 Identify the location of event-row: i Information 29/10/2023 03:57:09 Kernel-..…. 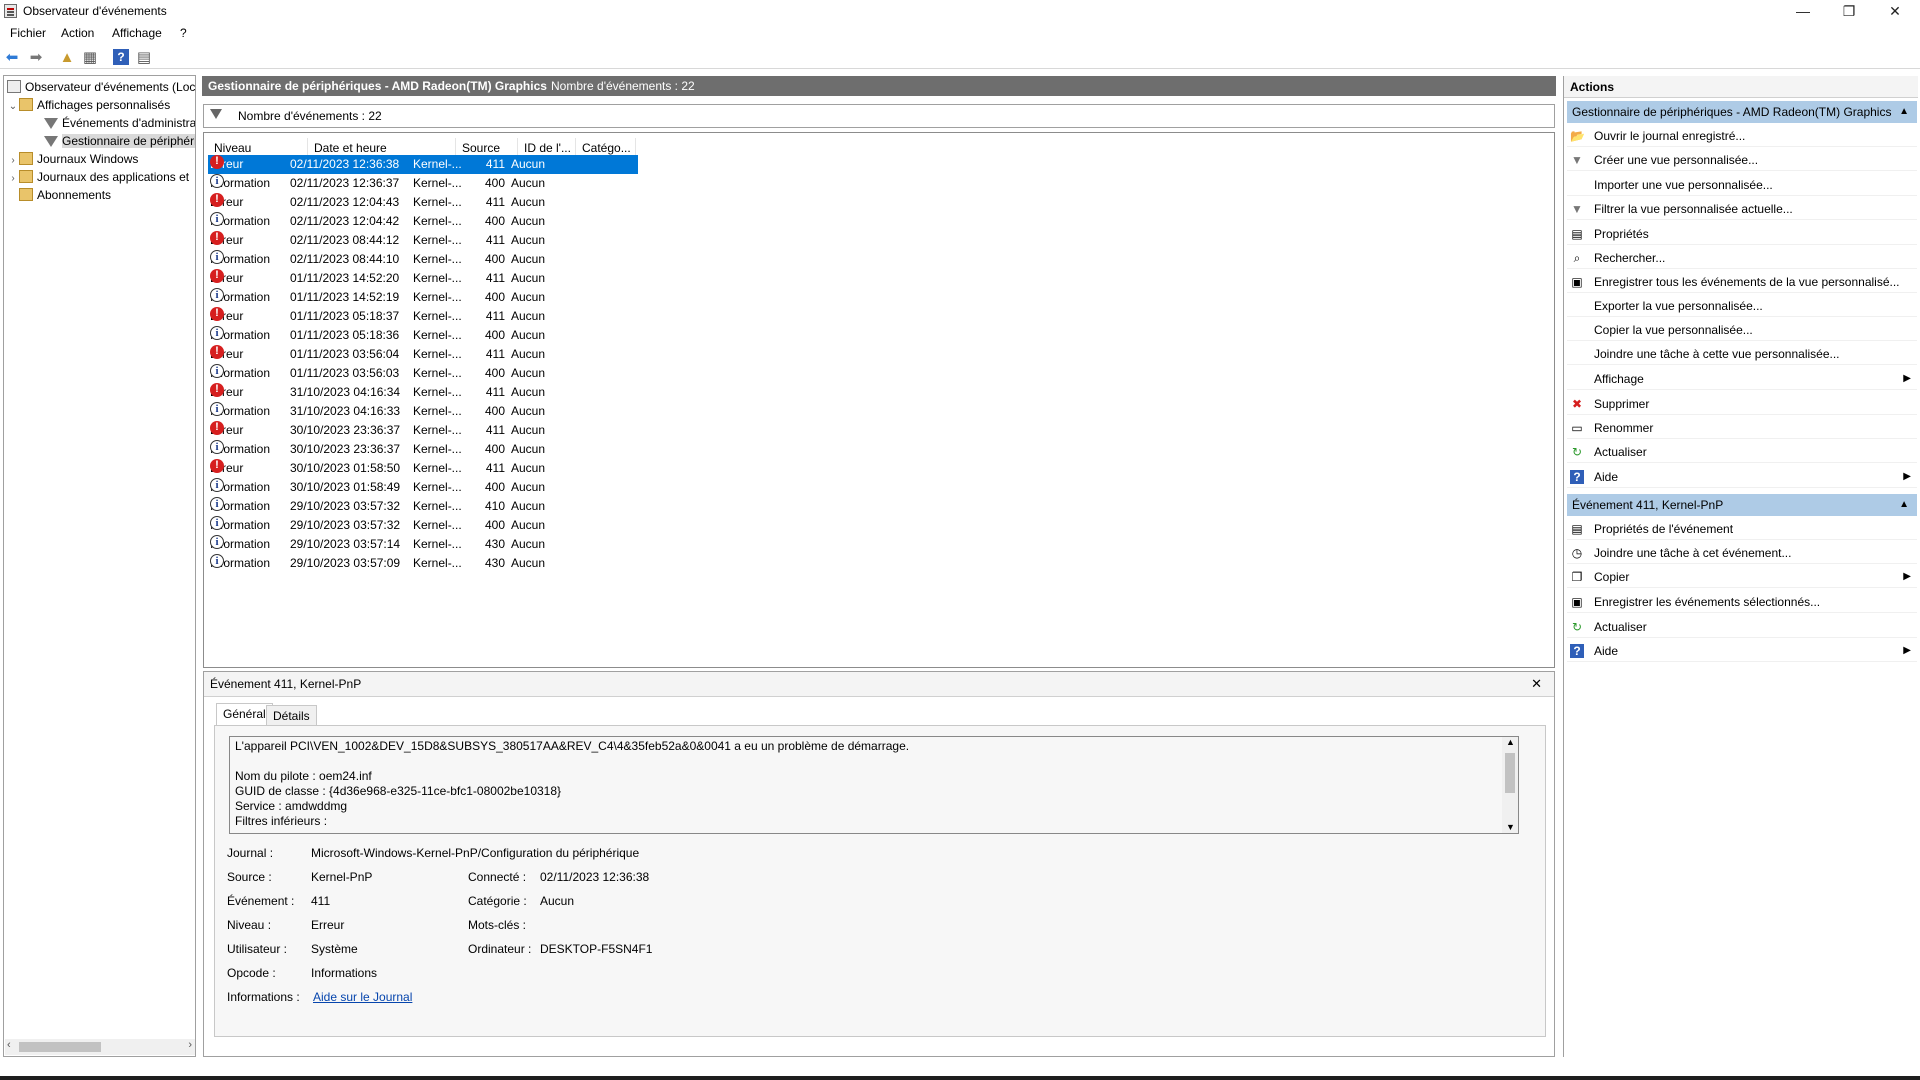
(423, 563).